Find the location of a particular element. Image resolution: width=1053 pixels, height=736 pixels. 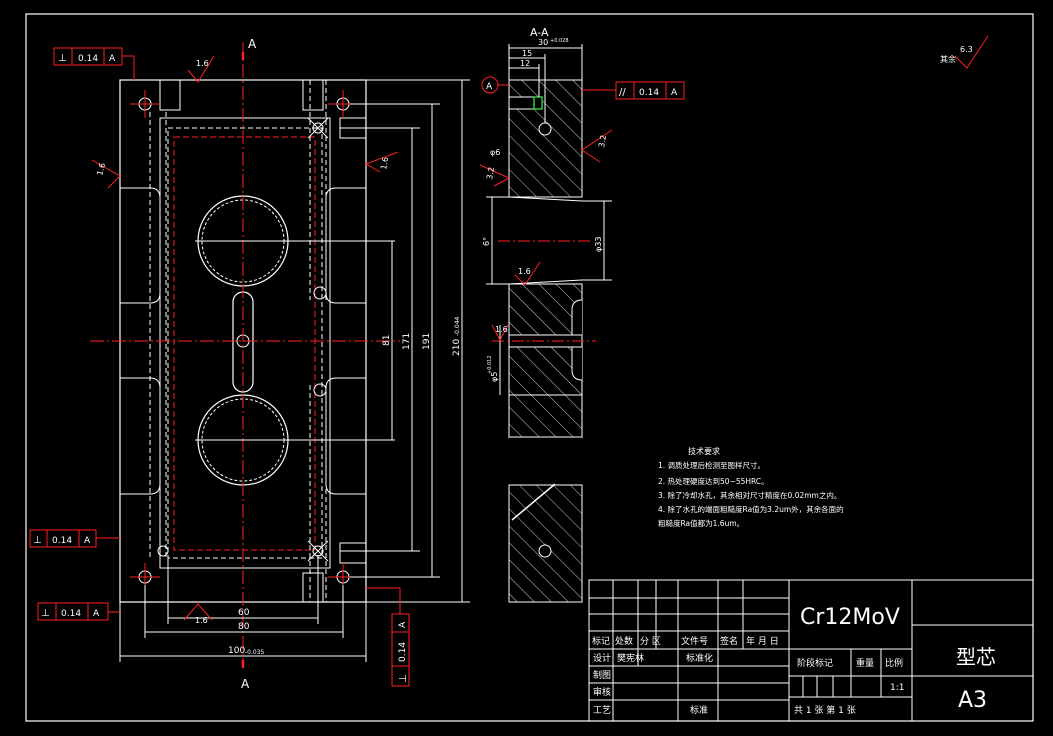

svg-text: 其余 is located at coordinates (948, 59).